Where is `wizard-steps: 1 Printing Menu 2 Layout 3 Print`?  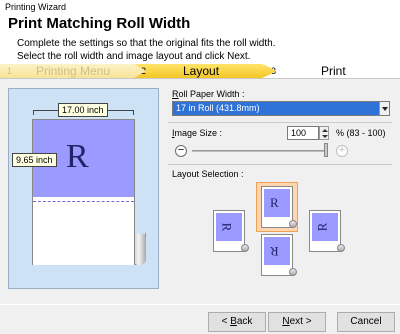
wizard-steps: 1 Printing Menu 2 Layout 3 Print is located at coordinates (200, 71).